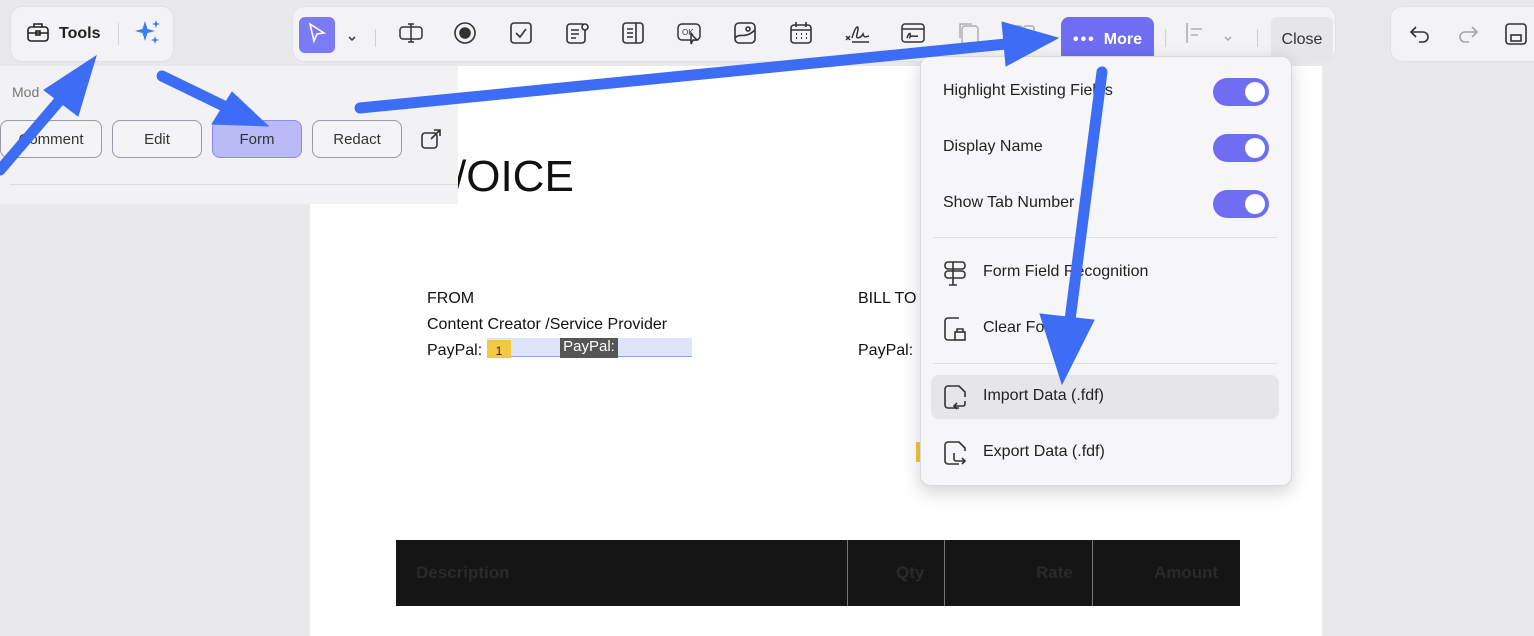 Image resolution: width=1534 pixels, height=636 pixels. Describe the element at coordinates (1009, 202) in the screenshot. I see `menu-item-label: Show Tab Number` at that location.